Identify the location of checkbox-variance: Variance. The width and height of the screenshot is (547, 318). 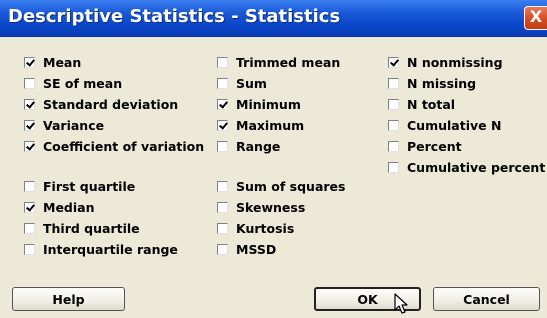
(64, 125).